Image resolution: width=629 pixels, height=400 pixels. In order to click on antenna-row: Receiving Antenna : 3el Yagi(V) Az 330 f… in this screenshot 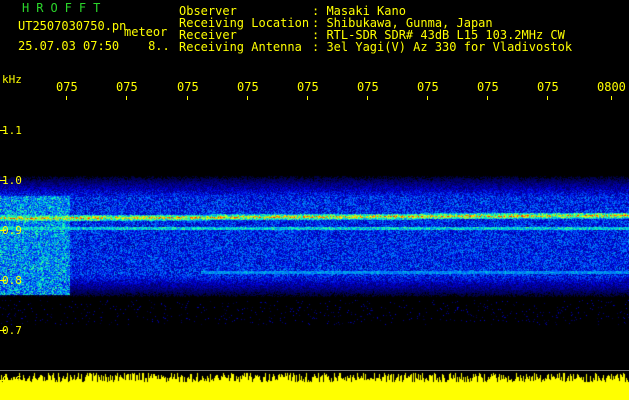, I will do `click(375, 47)`.